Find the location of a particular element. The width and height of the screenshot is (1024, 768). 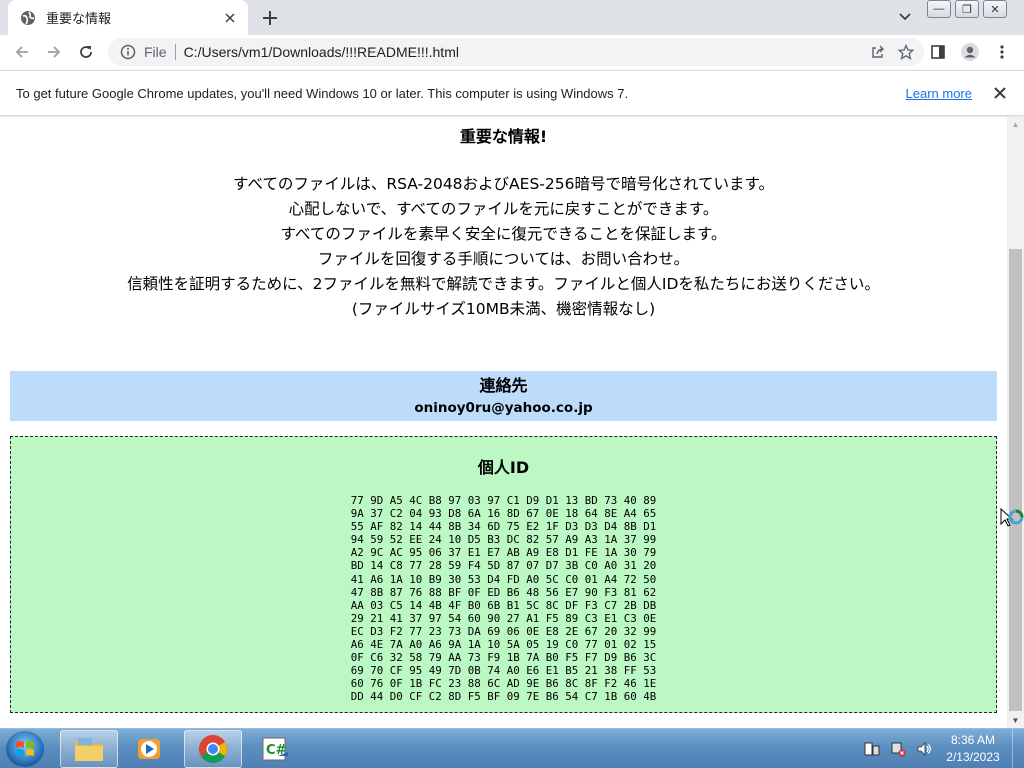

message-line: 心配しないで、すべてのファイルを元に戻すことができます。 is located at coordinates (503, 209).